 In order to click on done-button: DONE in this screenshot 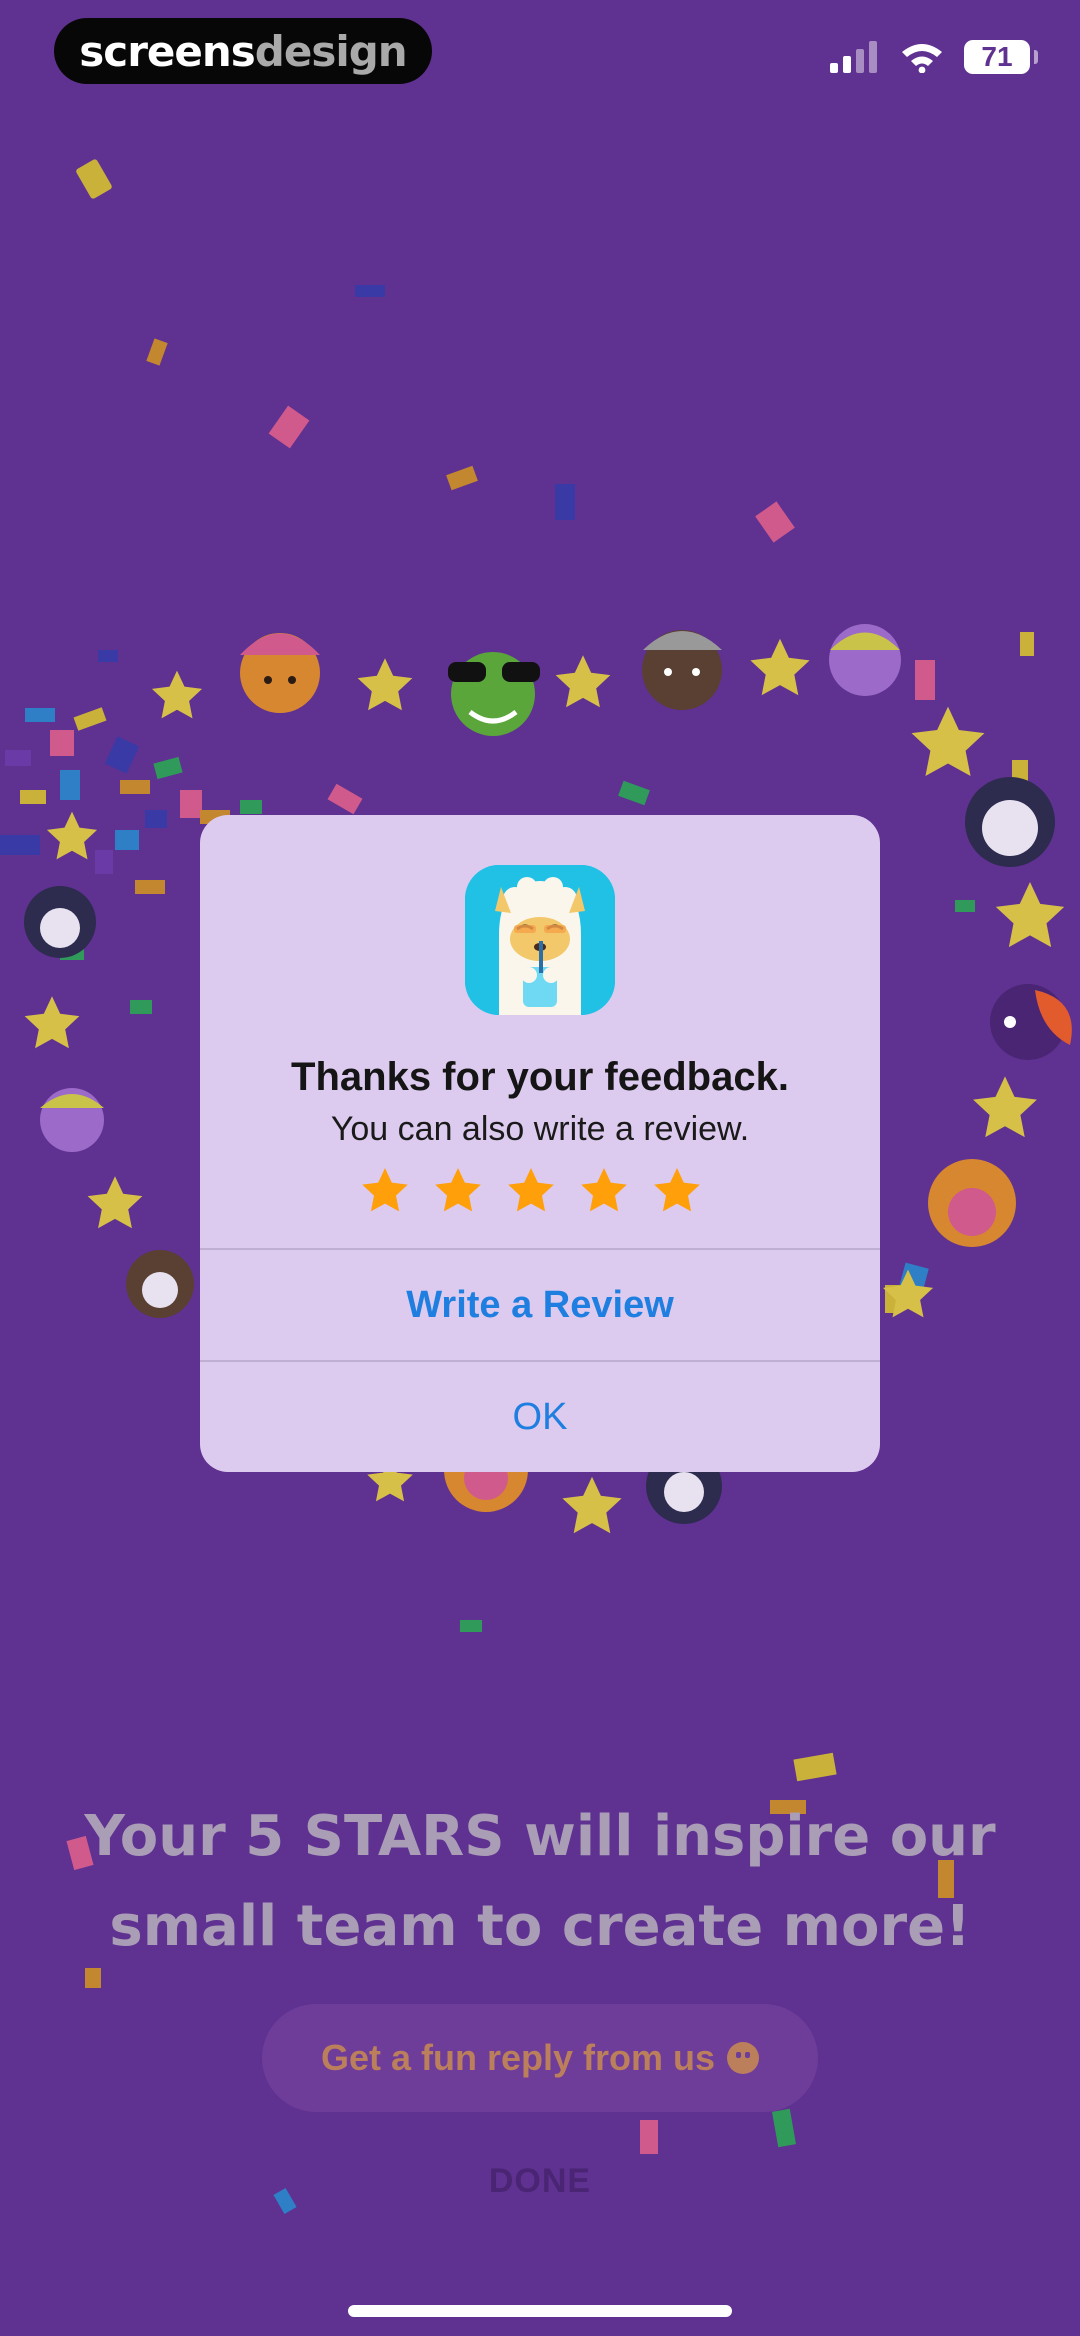, I will do `click(540, 2181)`.